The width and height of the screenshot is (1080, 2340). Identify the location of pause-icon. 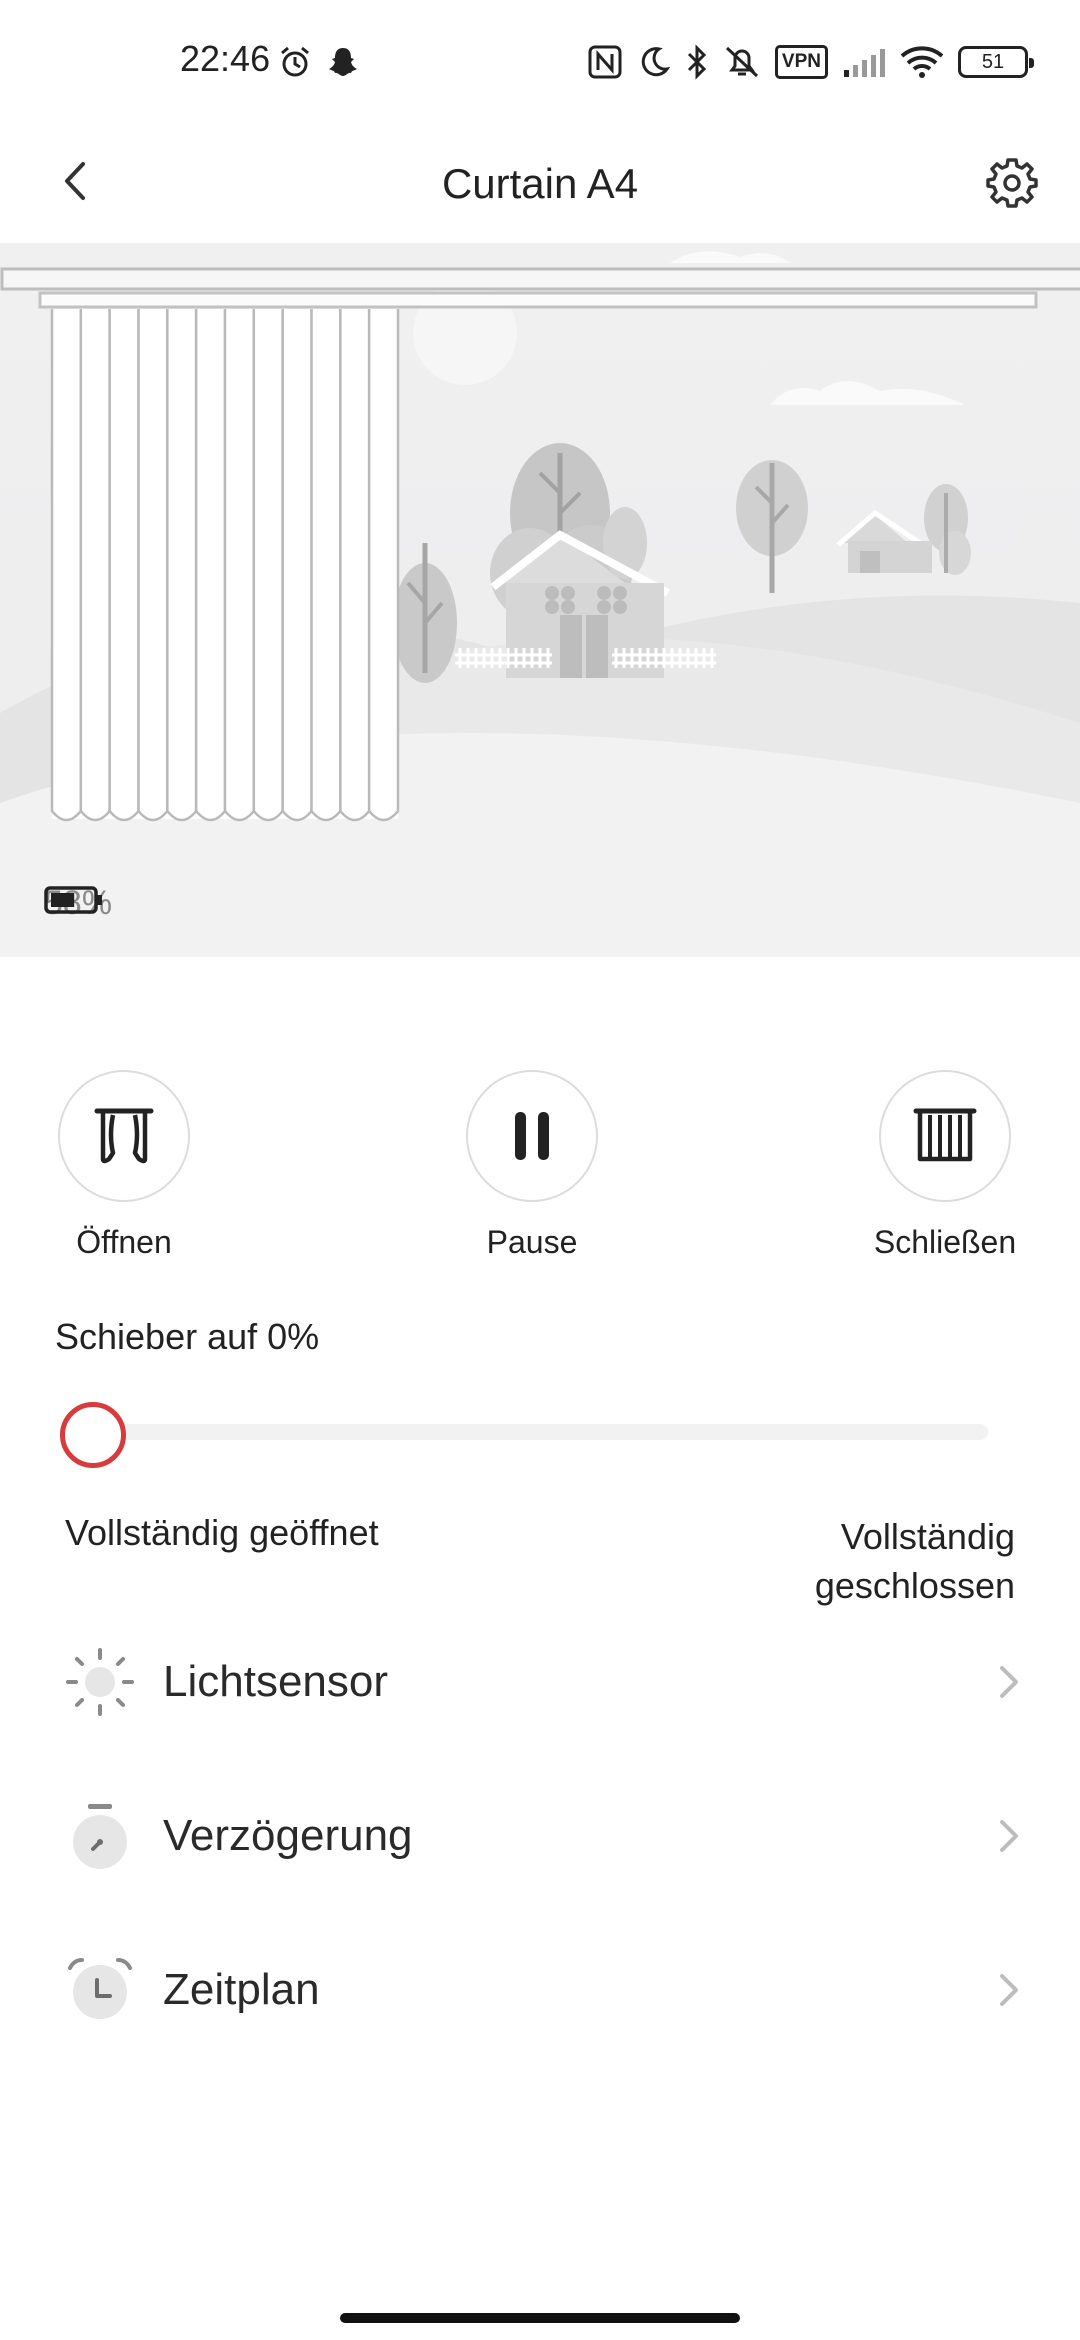
(532, 1136).